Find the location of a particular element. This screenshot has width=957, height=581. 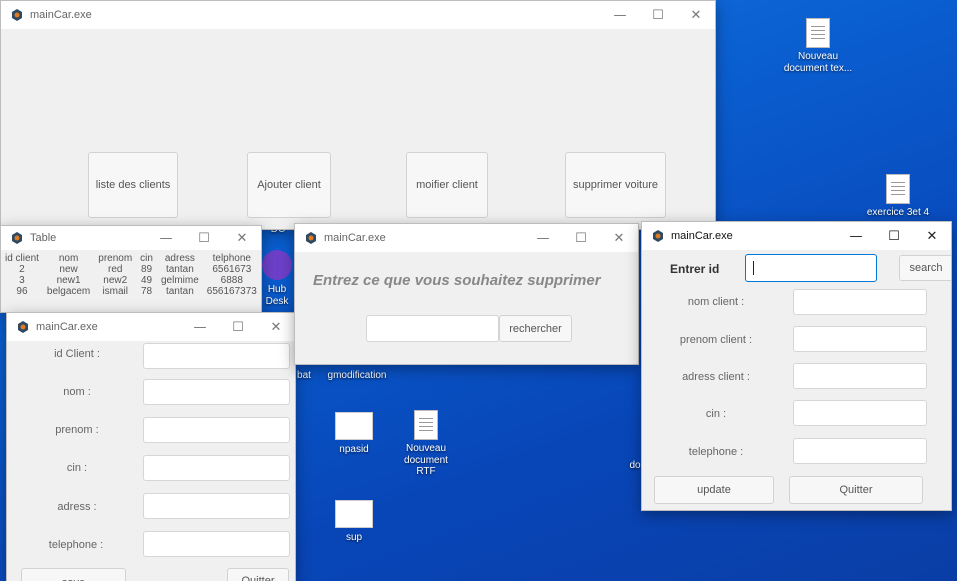

column-header: nom is located at coordinates (68, 258).